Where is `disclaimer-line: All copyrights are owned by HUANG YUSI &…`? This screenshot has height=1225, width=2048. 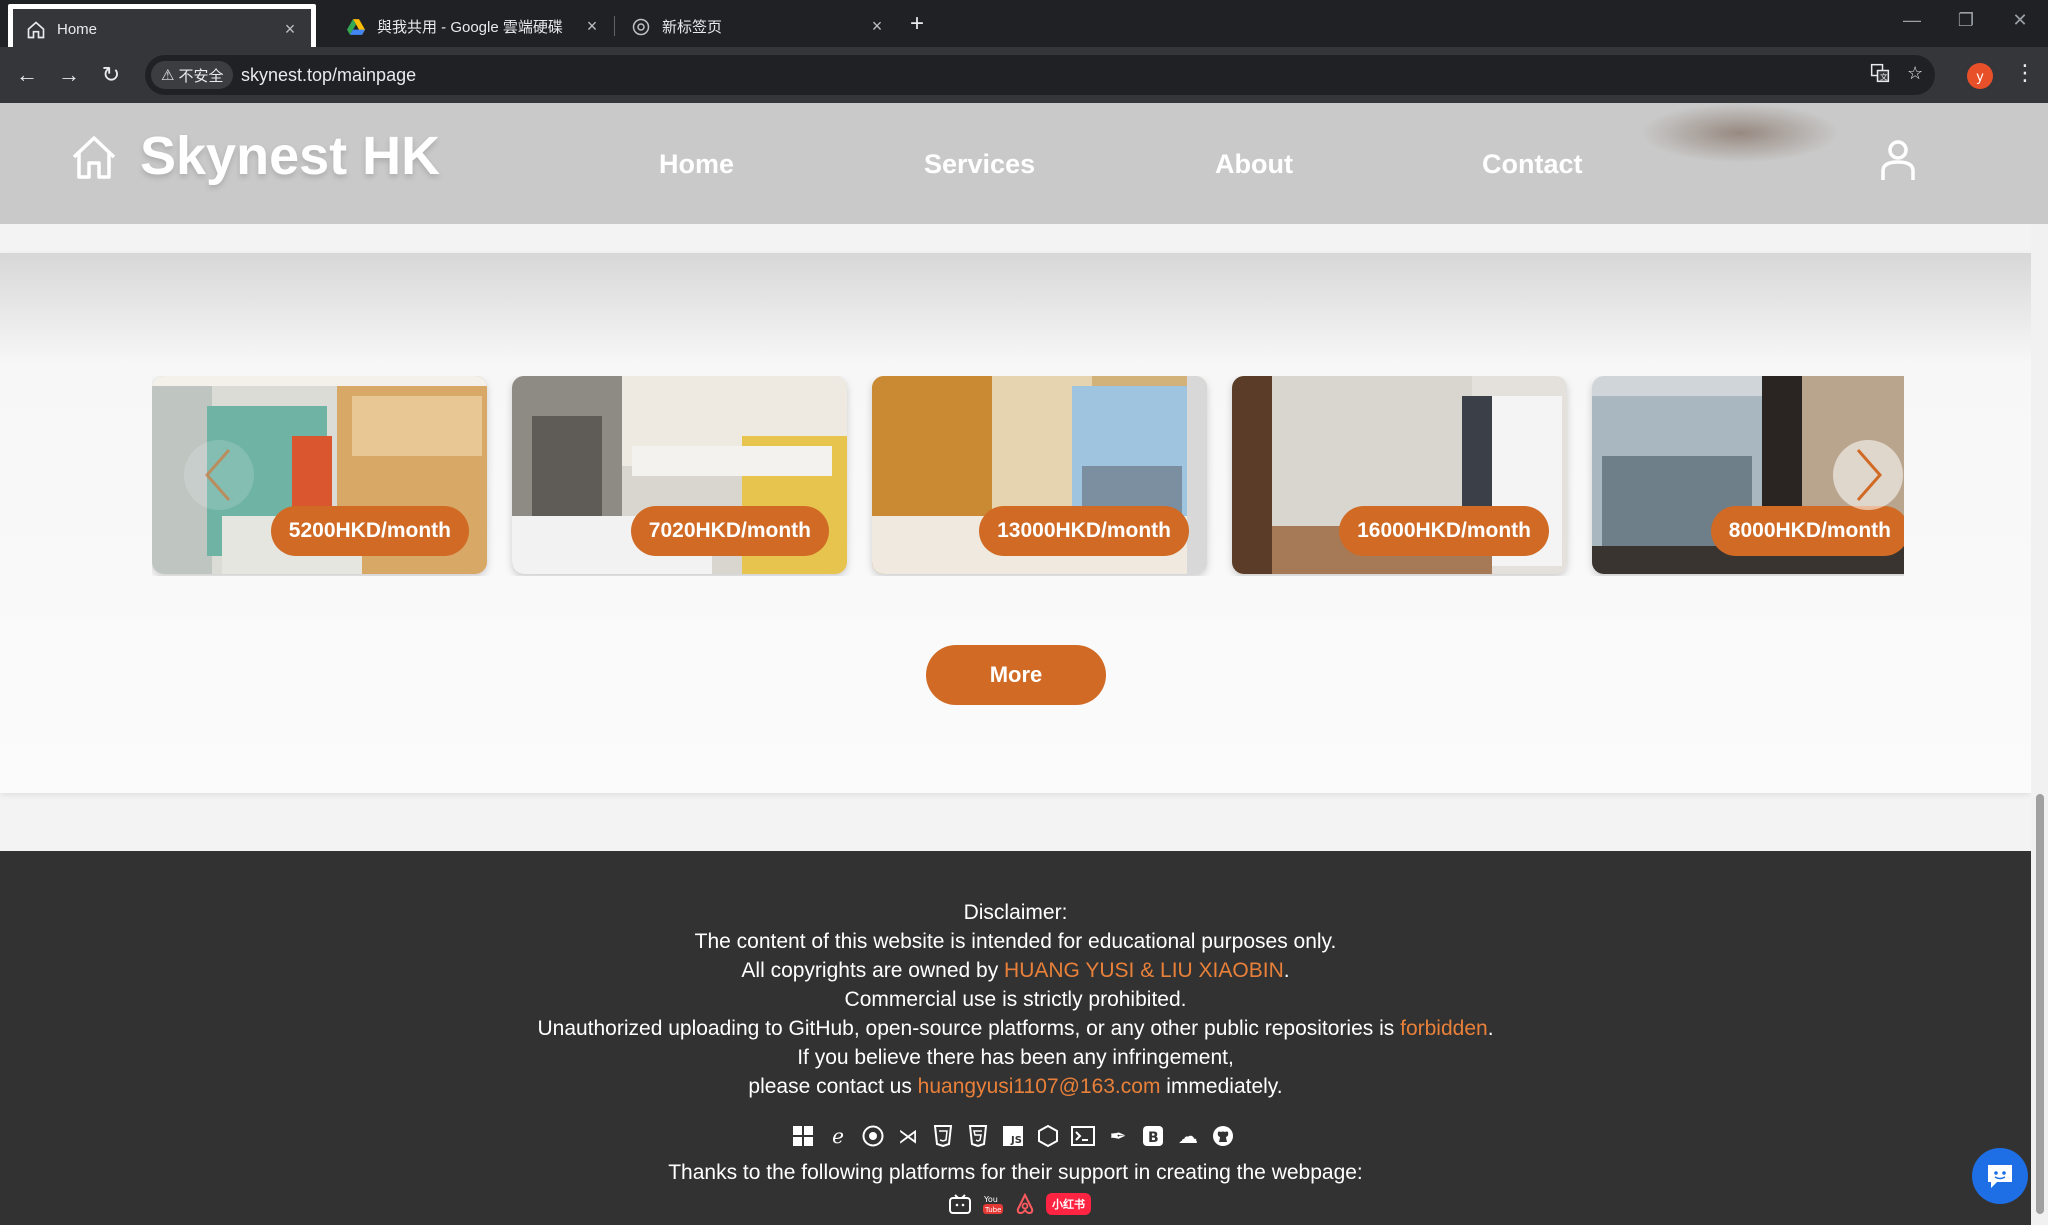 disclaimer-line: All copyrights are owned by HUANG YUSI &… is located at coordinates (1015, 971).